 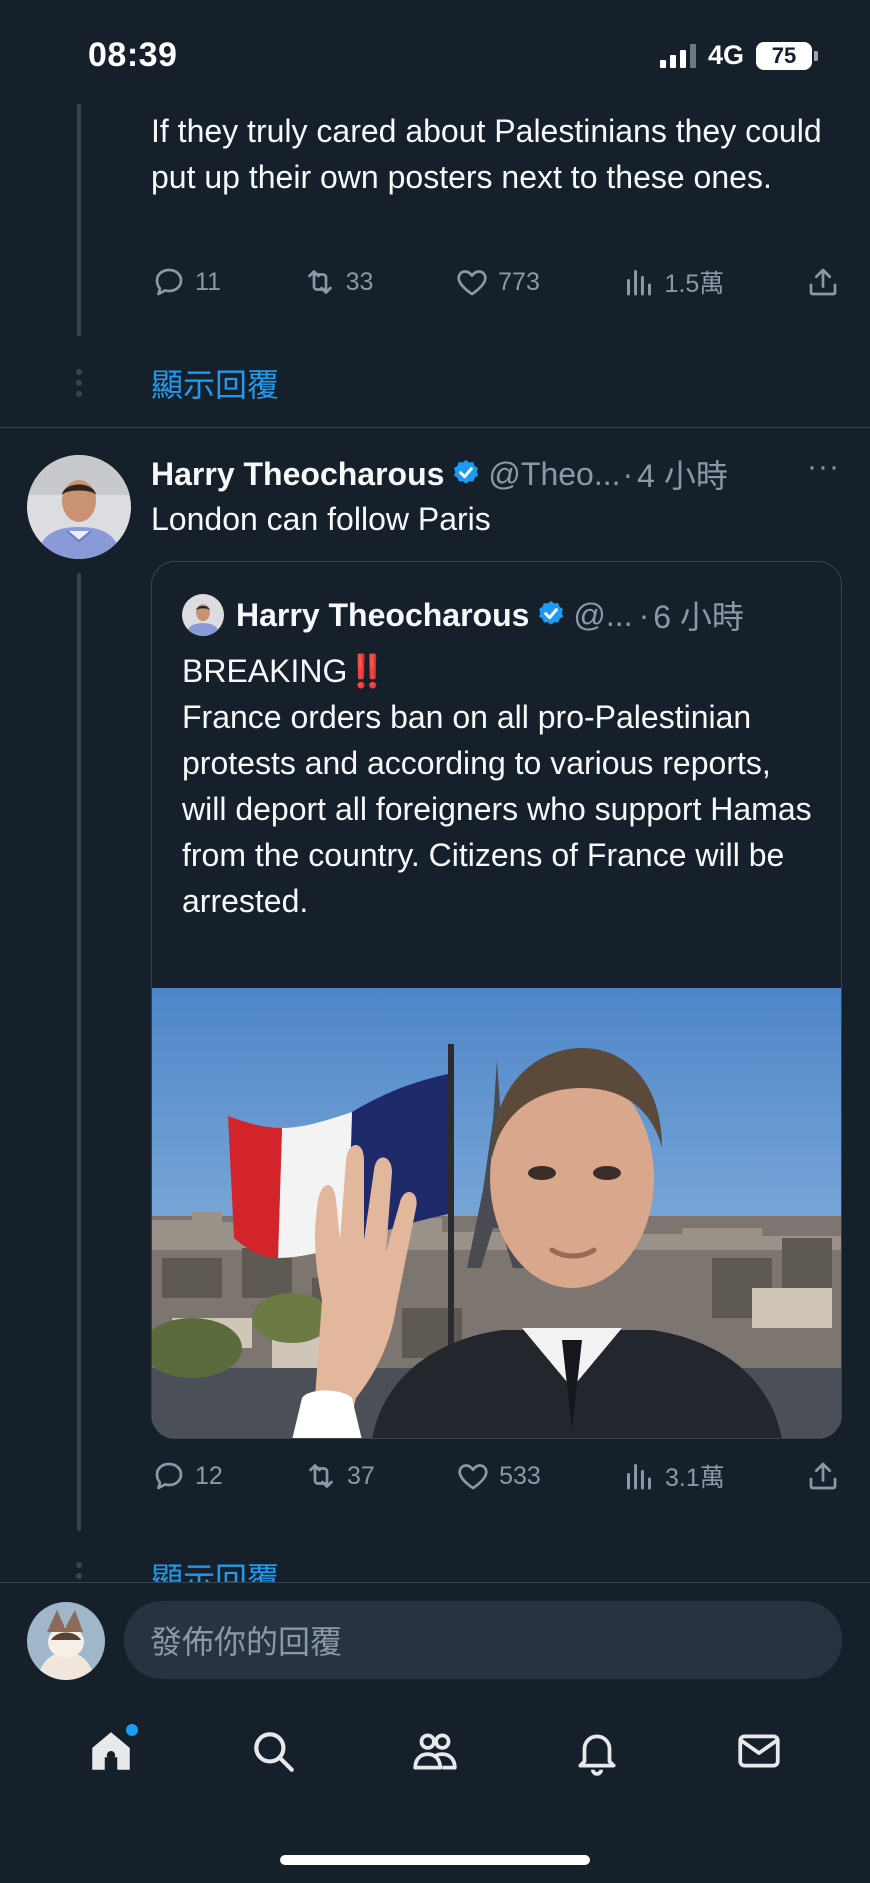 What do you see at coordinates (208, 281) in the screenshot?
I see `reply-count: 11` at bounding box center [208, 281].